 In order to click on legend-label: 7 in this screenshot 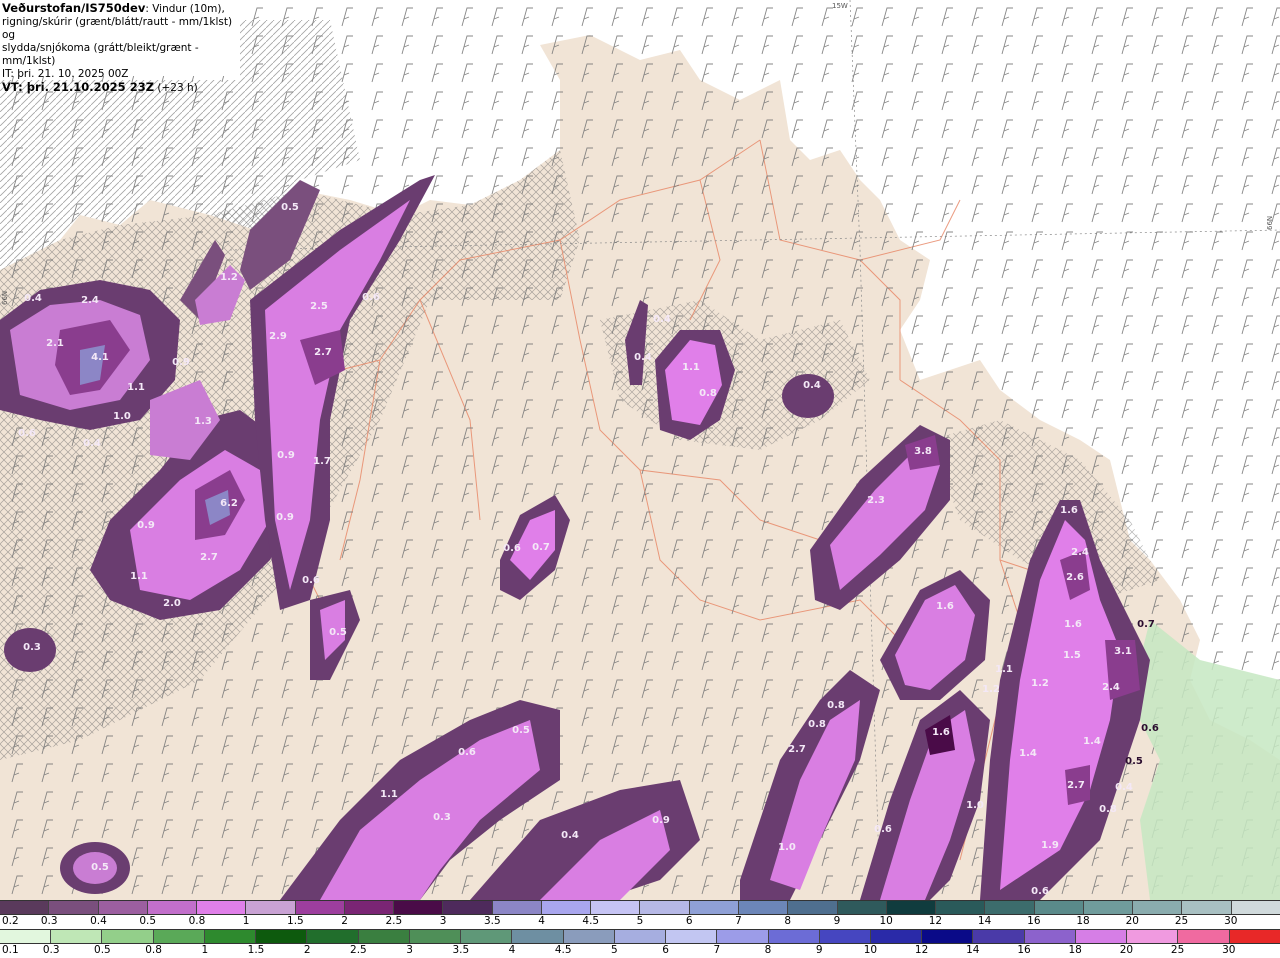, I will do `click(738, 921)`.